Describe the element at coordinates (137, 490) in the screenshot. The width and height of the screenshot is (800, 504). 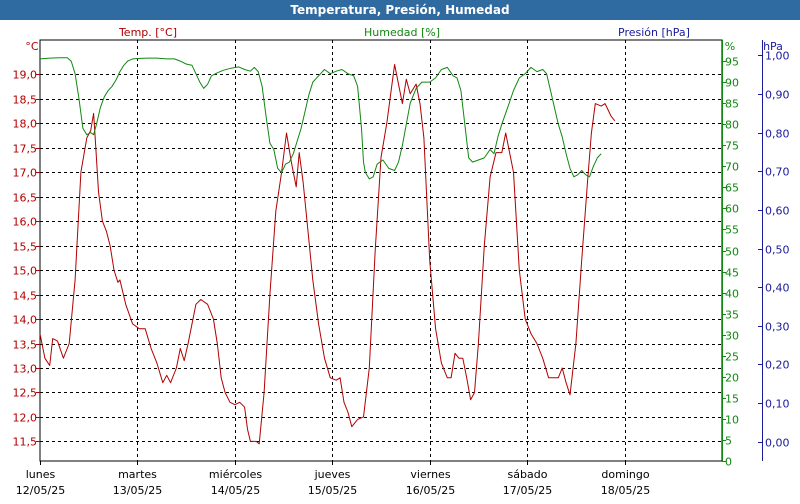
I see `x-tick-date-label: 13/05/25` at that location.